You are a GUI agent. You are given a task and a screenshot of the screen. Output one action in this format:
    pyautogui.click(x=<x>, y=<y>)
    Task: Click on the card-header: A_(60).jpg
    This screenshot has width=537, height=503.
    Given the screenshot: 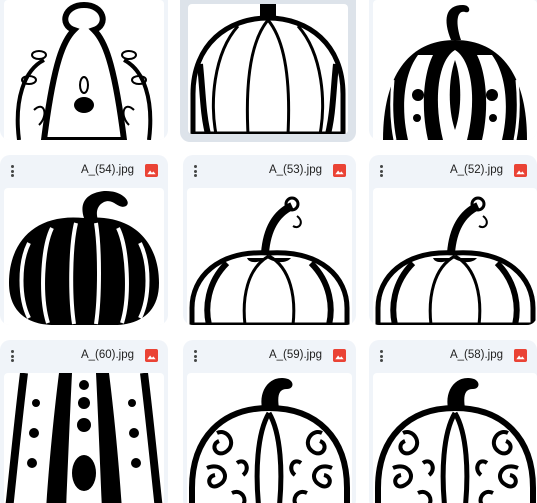 What is the action you would take?
    pyautogui.click(x=84, y=356)
    